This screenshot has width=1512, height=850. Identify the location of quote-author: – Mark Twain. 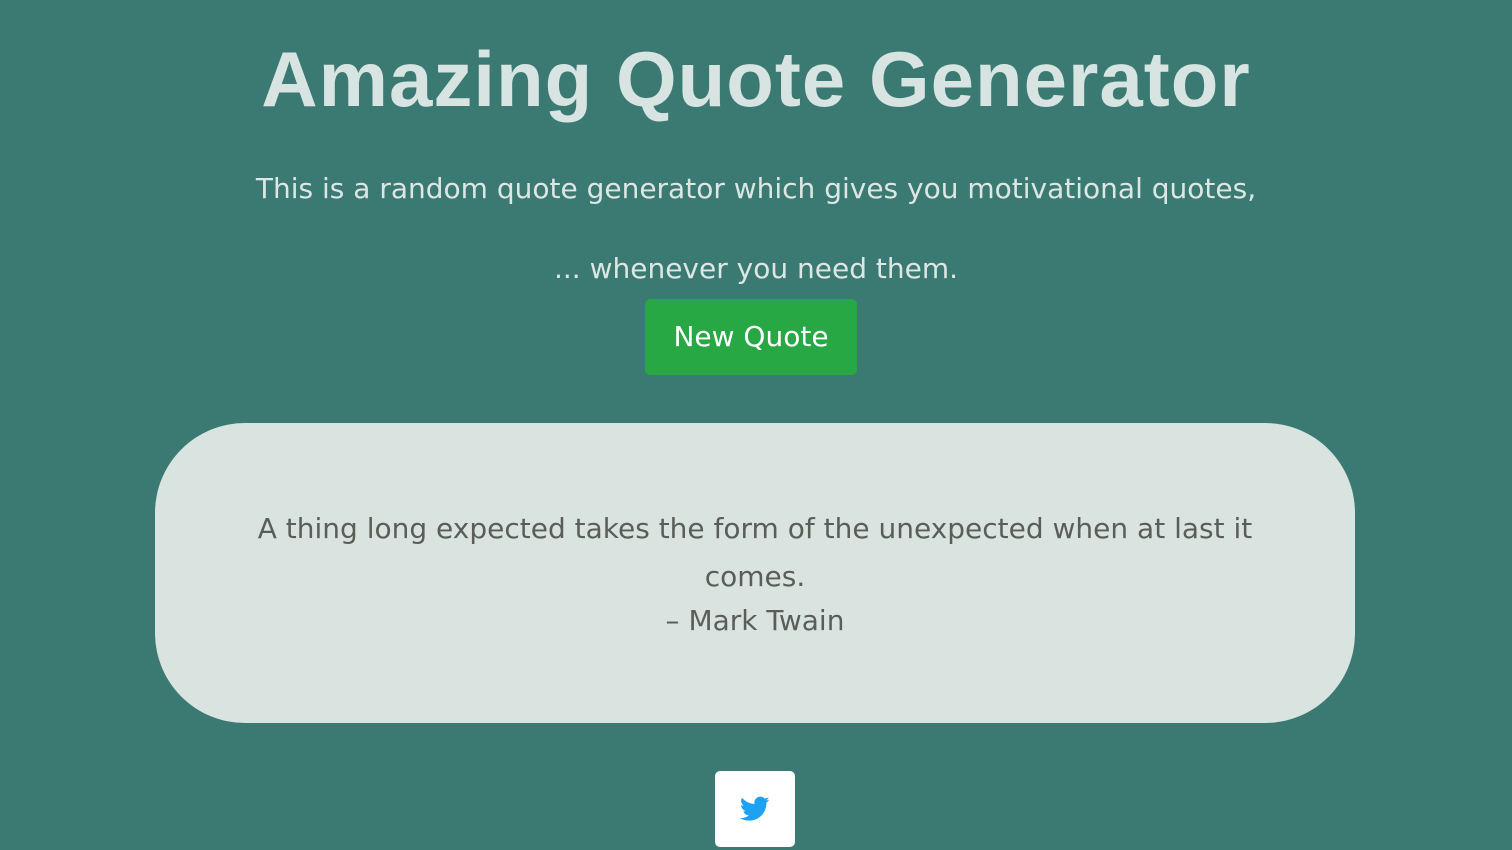
(755, 620).